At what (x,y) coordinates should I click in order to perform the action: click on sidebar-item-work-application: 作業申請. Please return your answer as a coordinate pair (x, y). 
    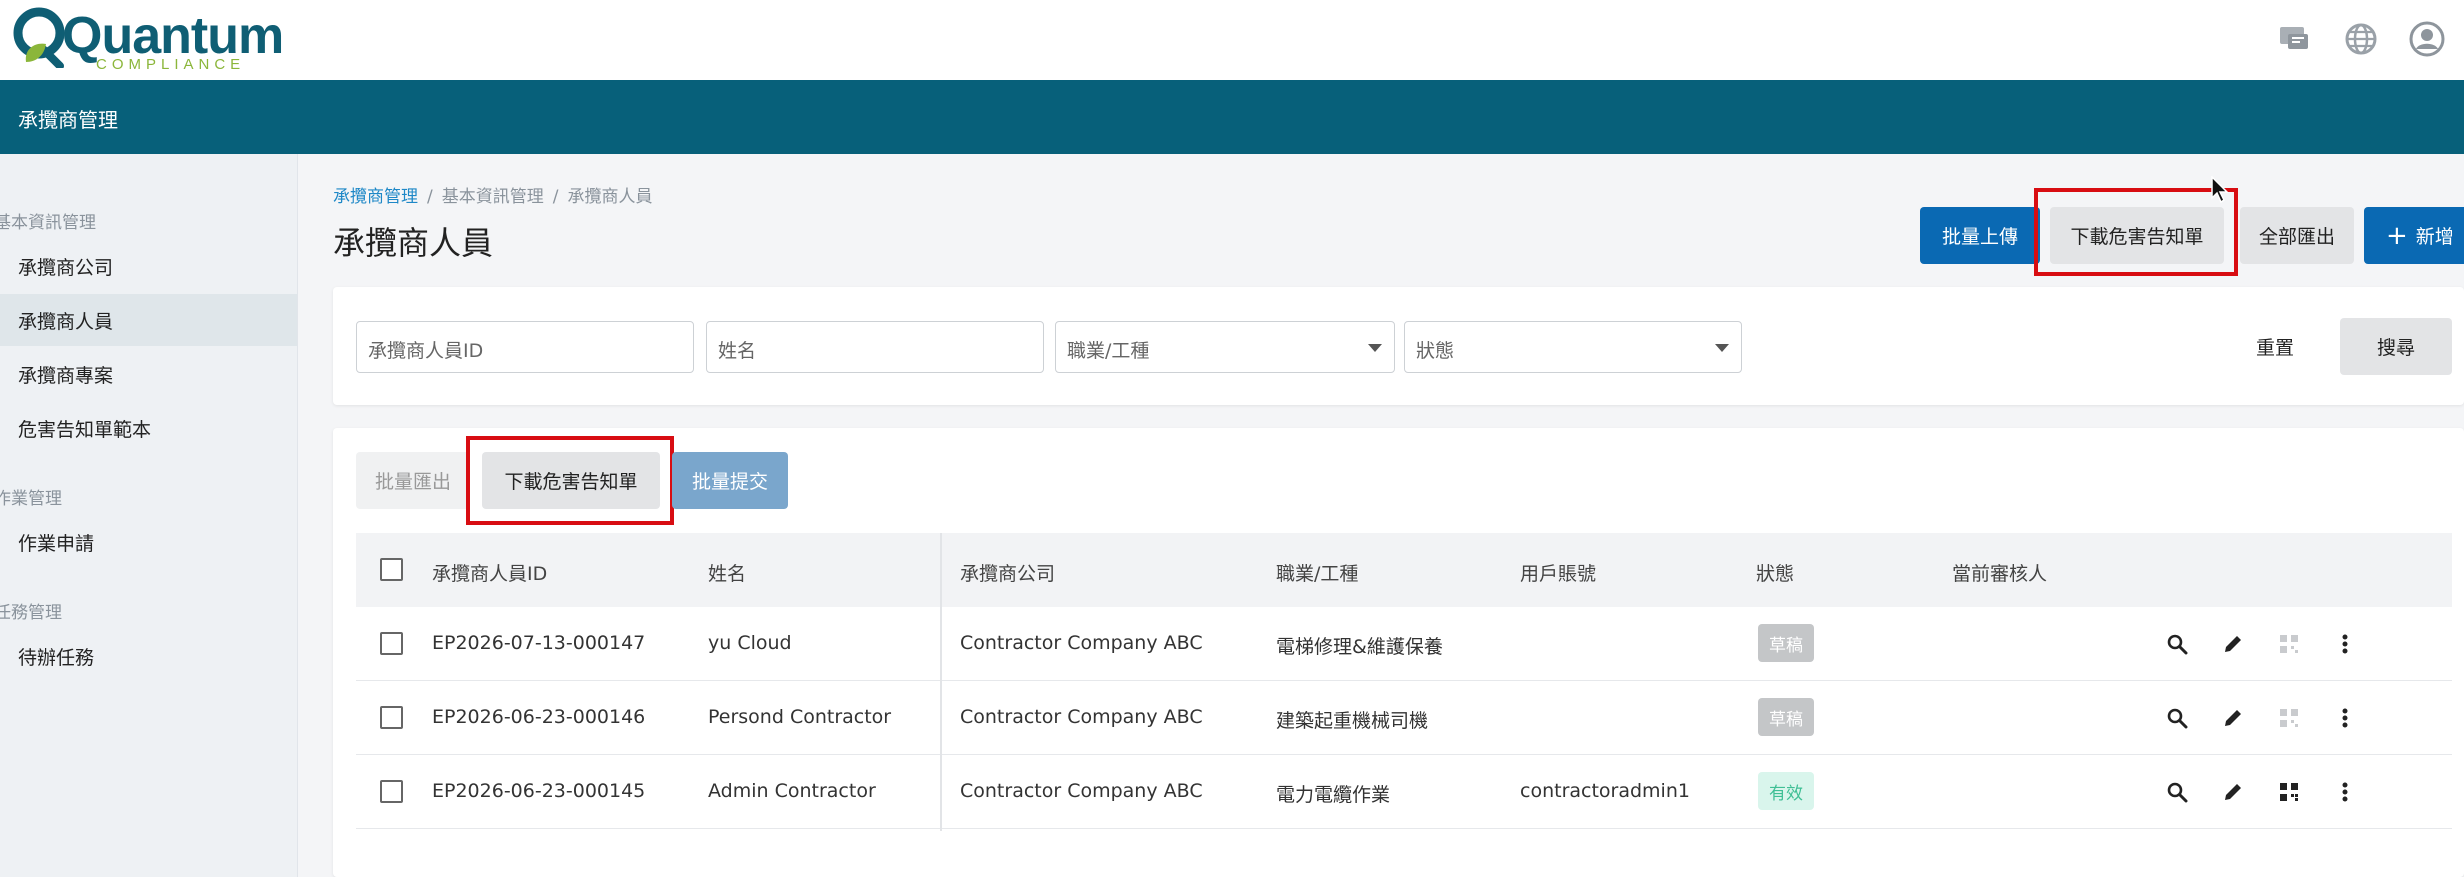
    Looking at the image, I should click on (148, 542).